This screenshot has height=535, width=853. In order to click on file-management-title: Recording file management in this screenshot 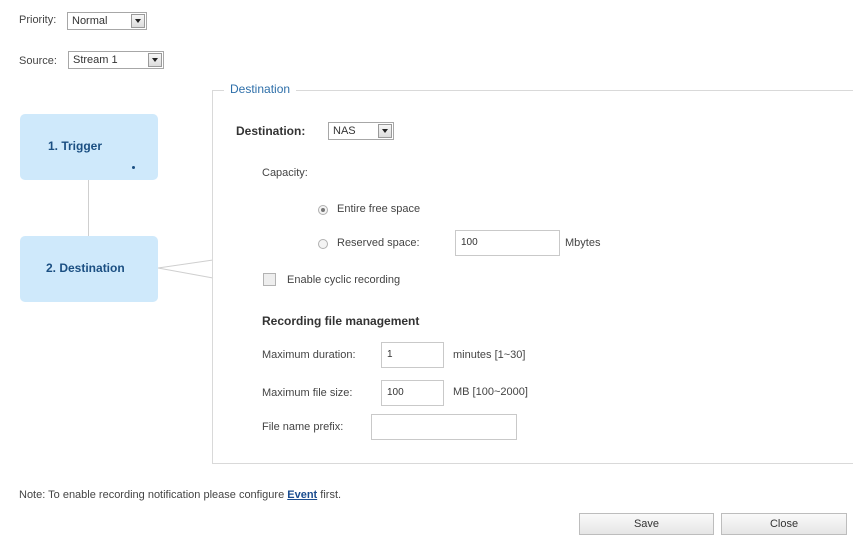, I will do `click(341, 321)`.